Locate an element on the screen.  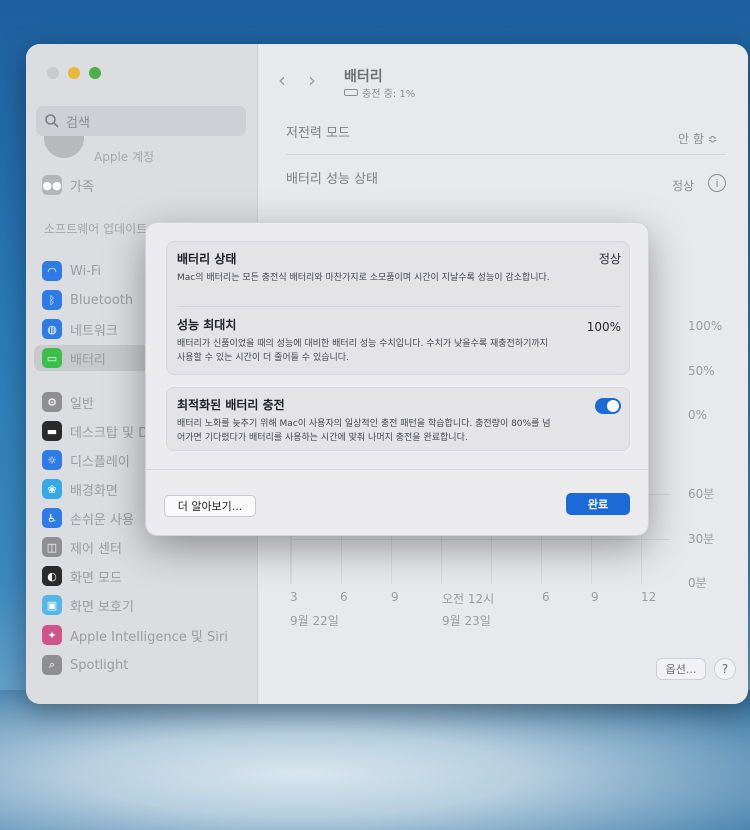
x-tick: 오전 12시 is located at coordinates (468, 599).